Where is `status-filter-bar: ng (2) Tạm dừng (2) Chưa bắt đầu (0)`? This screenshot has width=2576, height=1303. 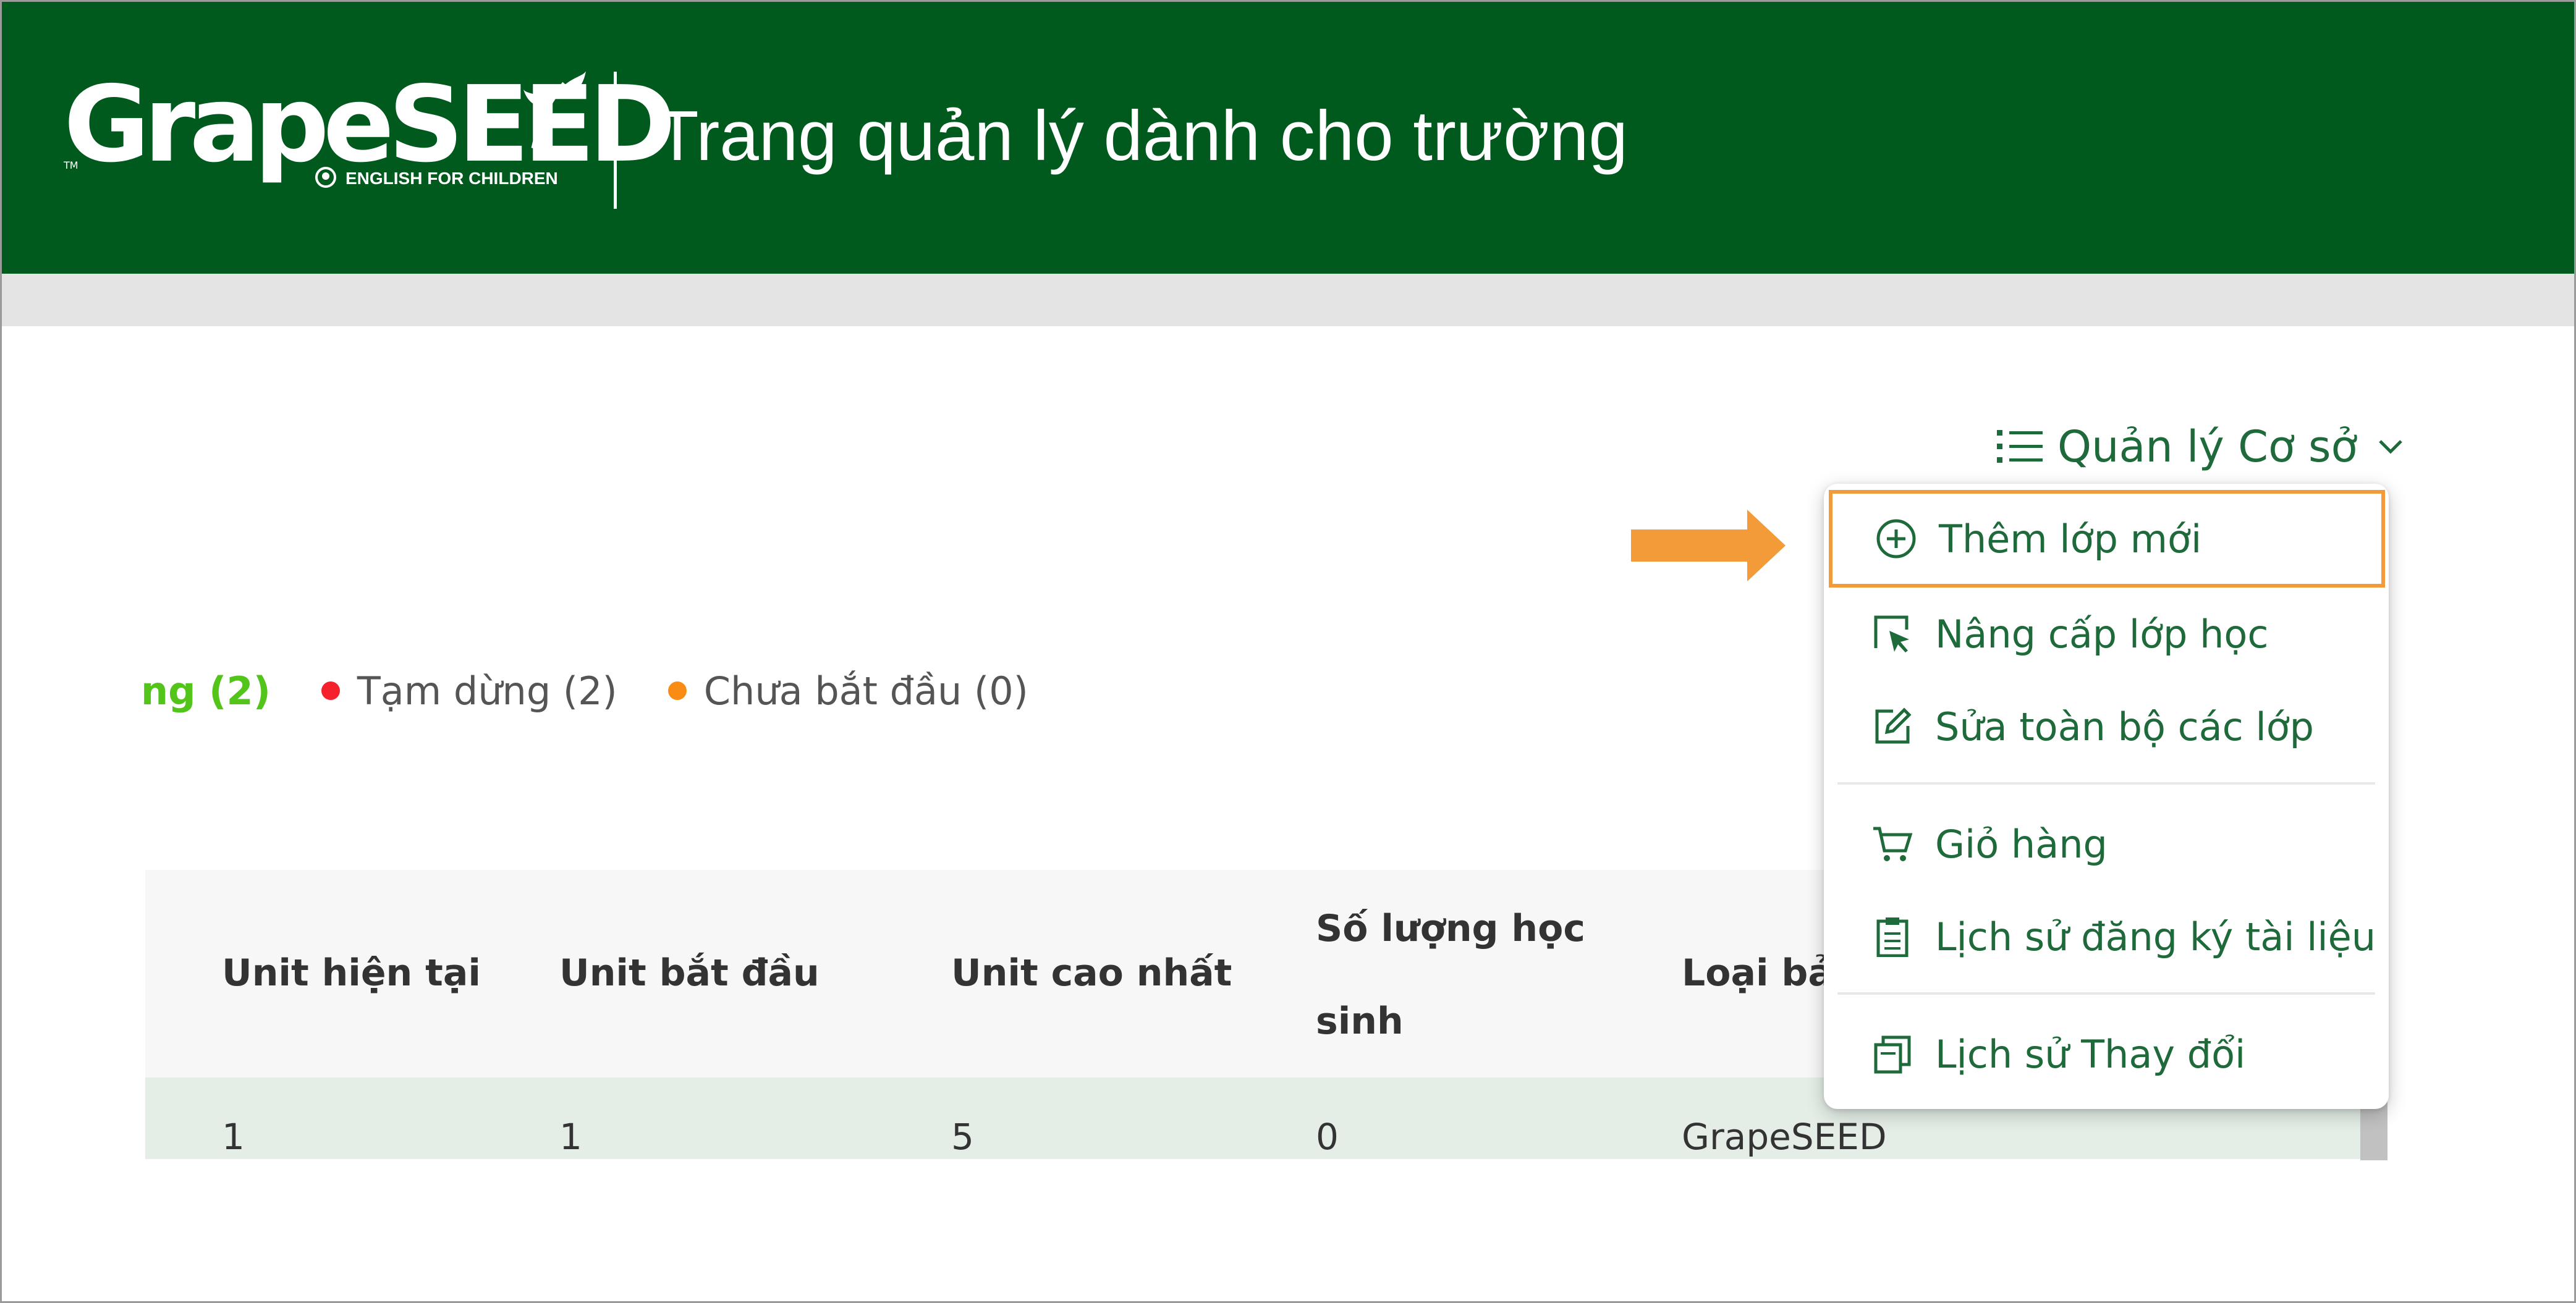
status-filter-bar: ng (2) Tạm dừng (2) Chưa bắt đầu (0) is located at coordinates (584, 691).